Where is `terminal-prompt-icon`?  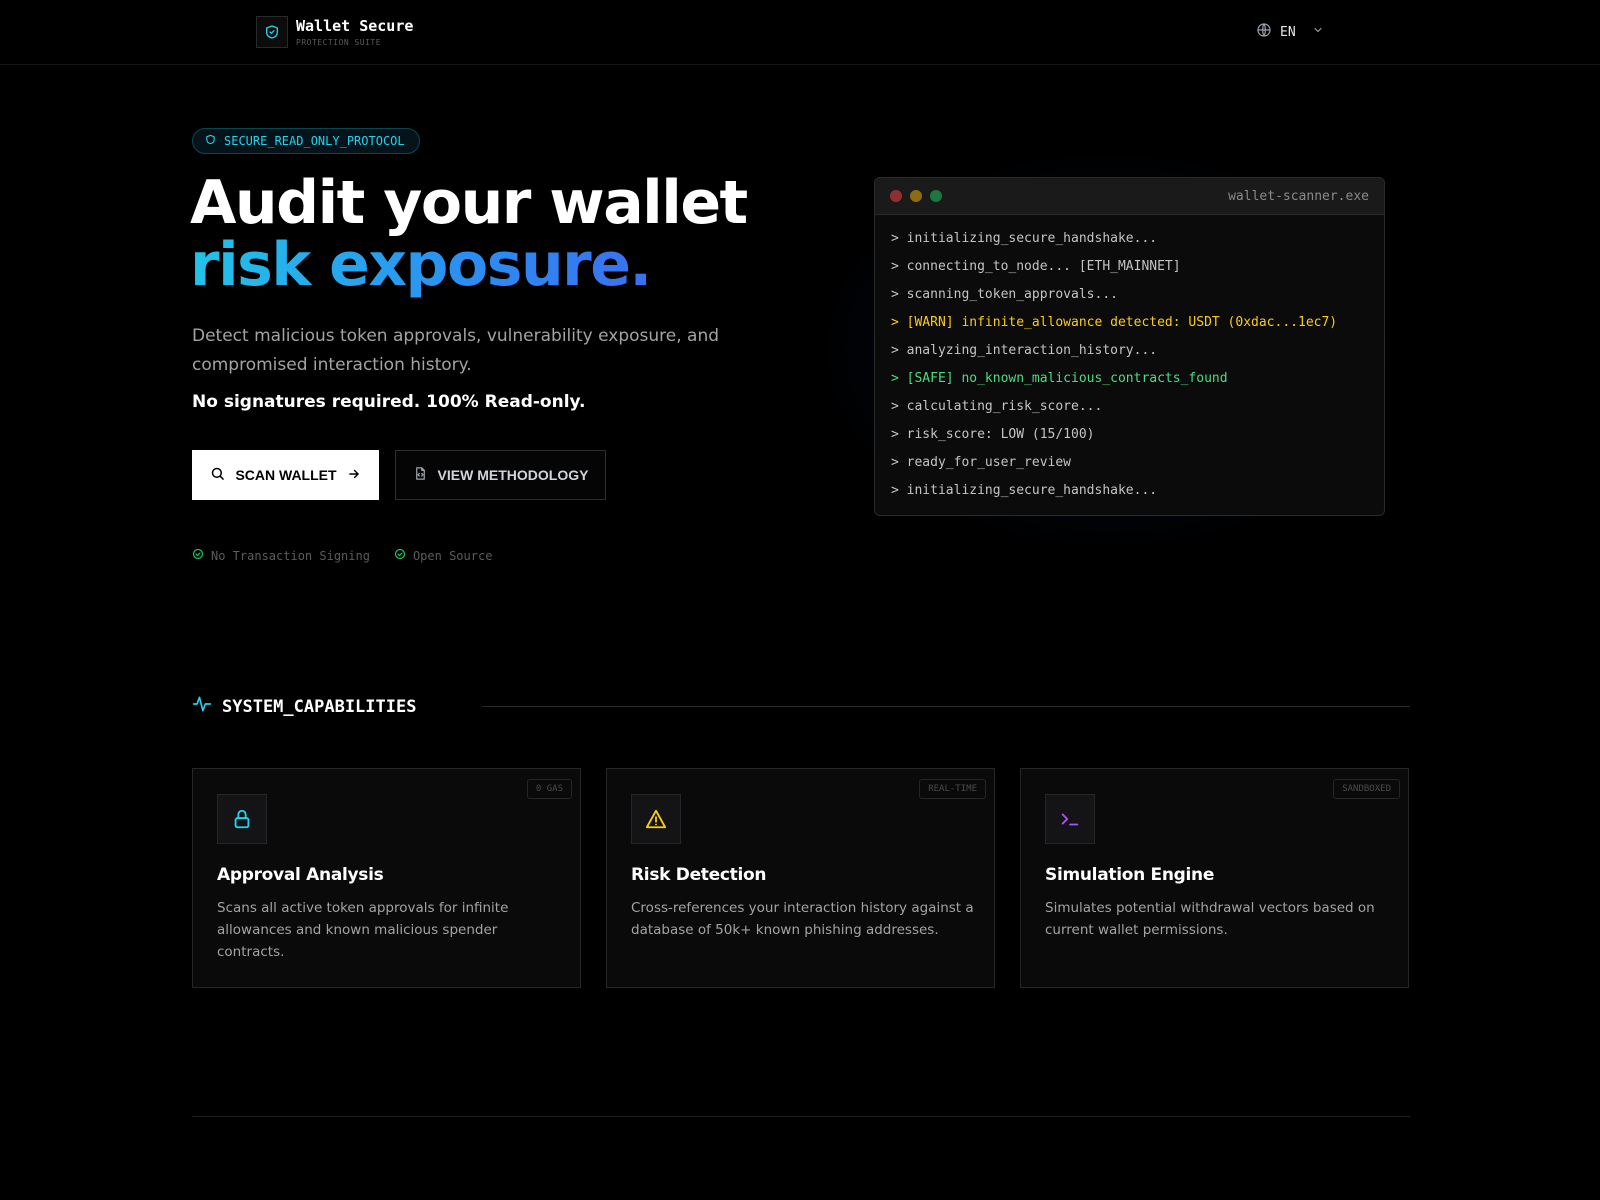 terminal-prompt-icon is located at coordinates (1070, 819).